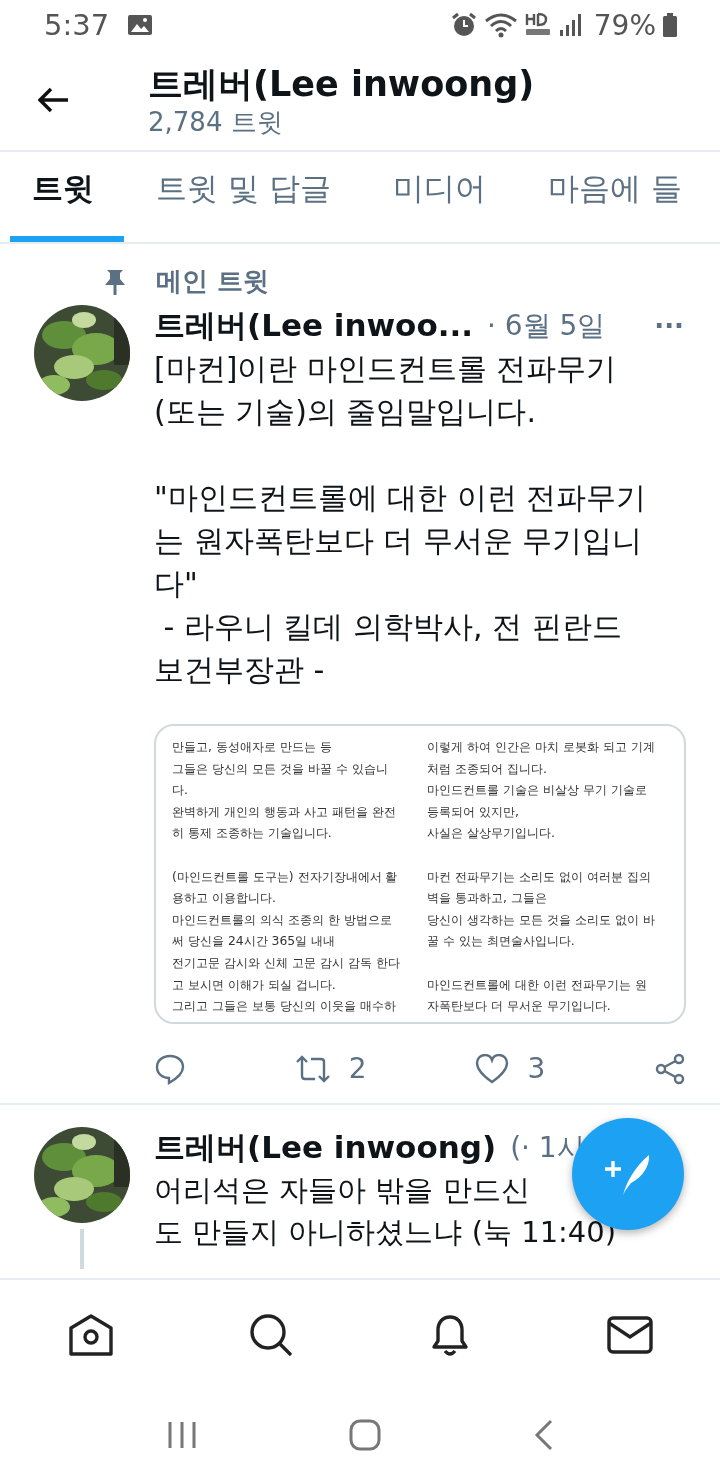 The image size is (720, 1480). I want to click on tweet-text: 도 만들지 아니하셨느냐 (눅 11:40), so click(385, 1232).